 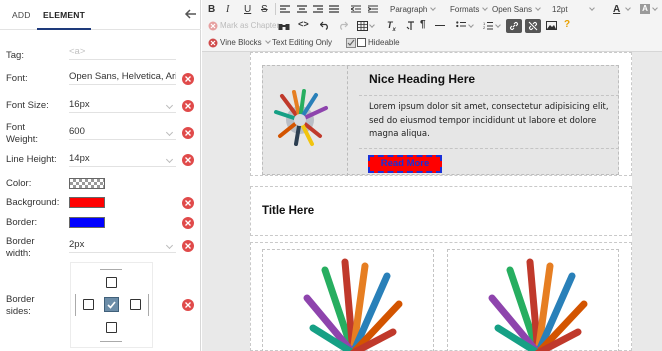 What do you see at coordinates (573, 10) in the screenshot?
I see `font-size-toolbar-select: 12pt` at bounding box center [573, 10].